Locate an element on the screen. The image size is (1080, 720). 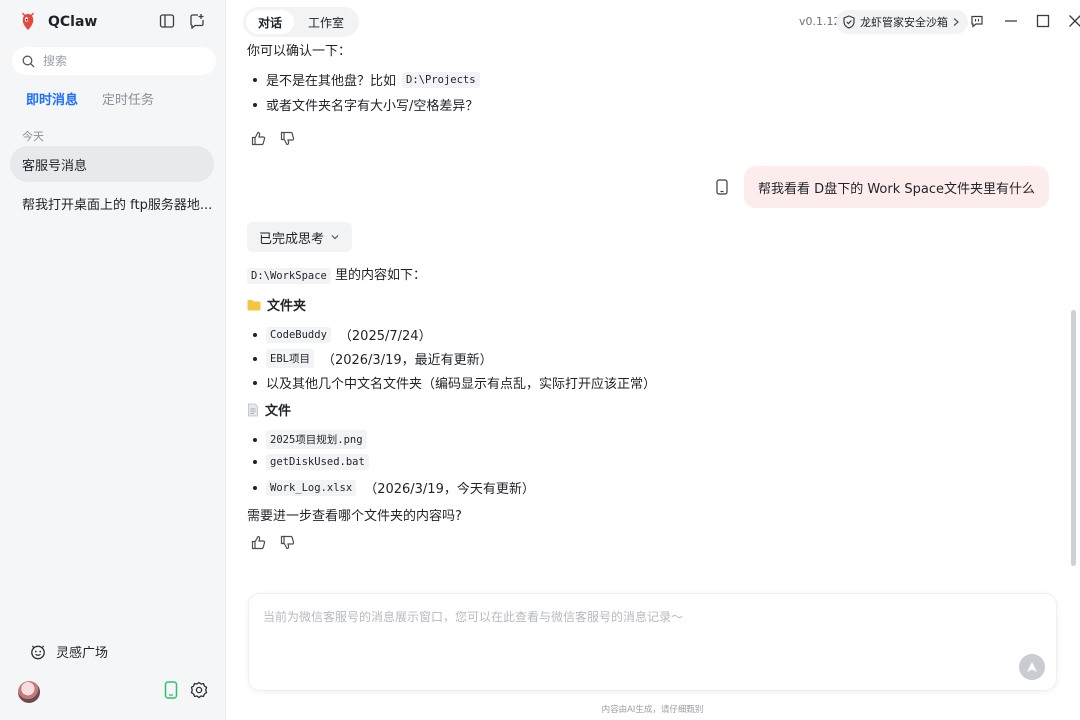
ai-disclaimer: 内容由AI生成，请仔细甄别 is located at coordinates (652, 710).